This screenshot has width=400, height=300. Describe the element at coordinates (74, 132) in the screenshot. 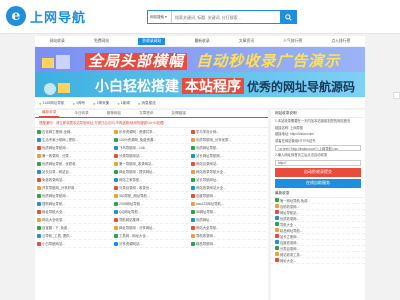

I see `list-item: 石化网工程网-全网..` at that location.